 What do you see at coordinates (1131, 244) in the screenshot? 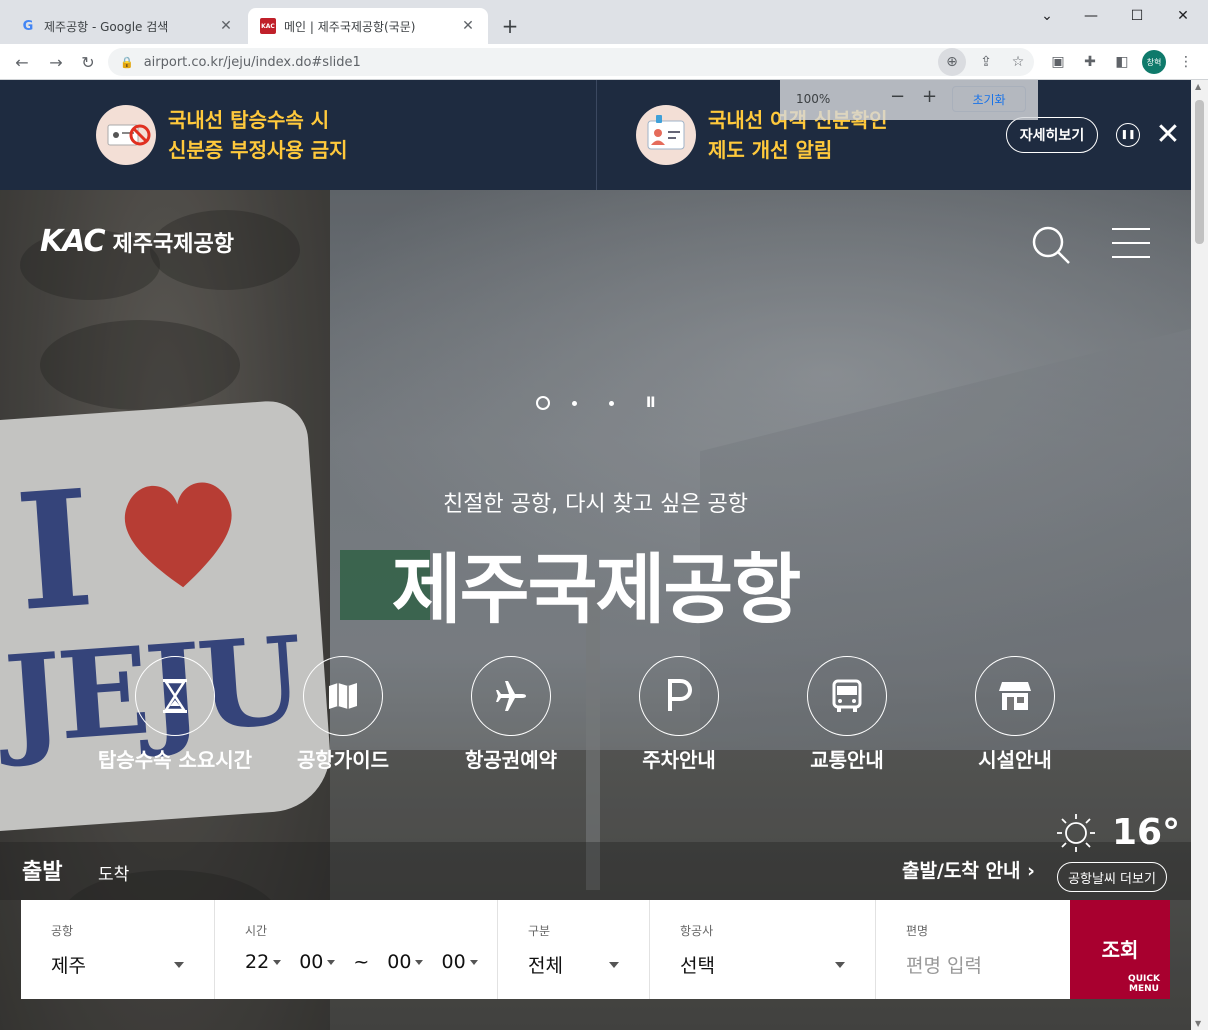
I see `hamburger-menu-icon` at bounding box center [1131, 244].